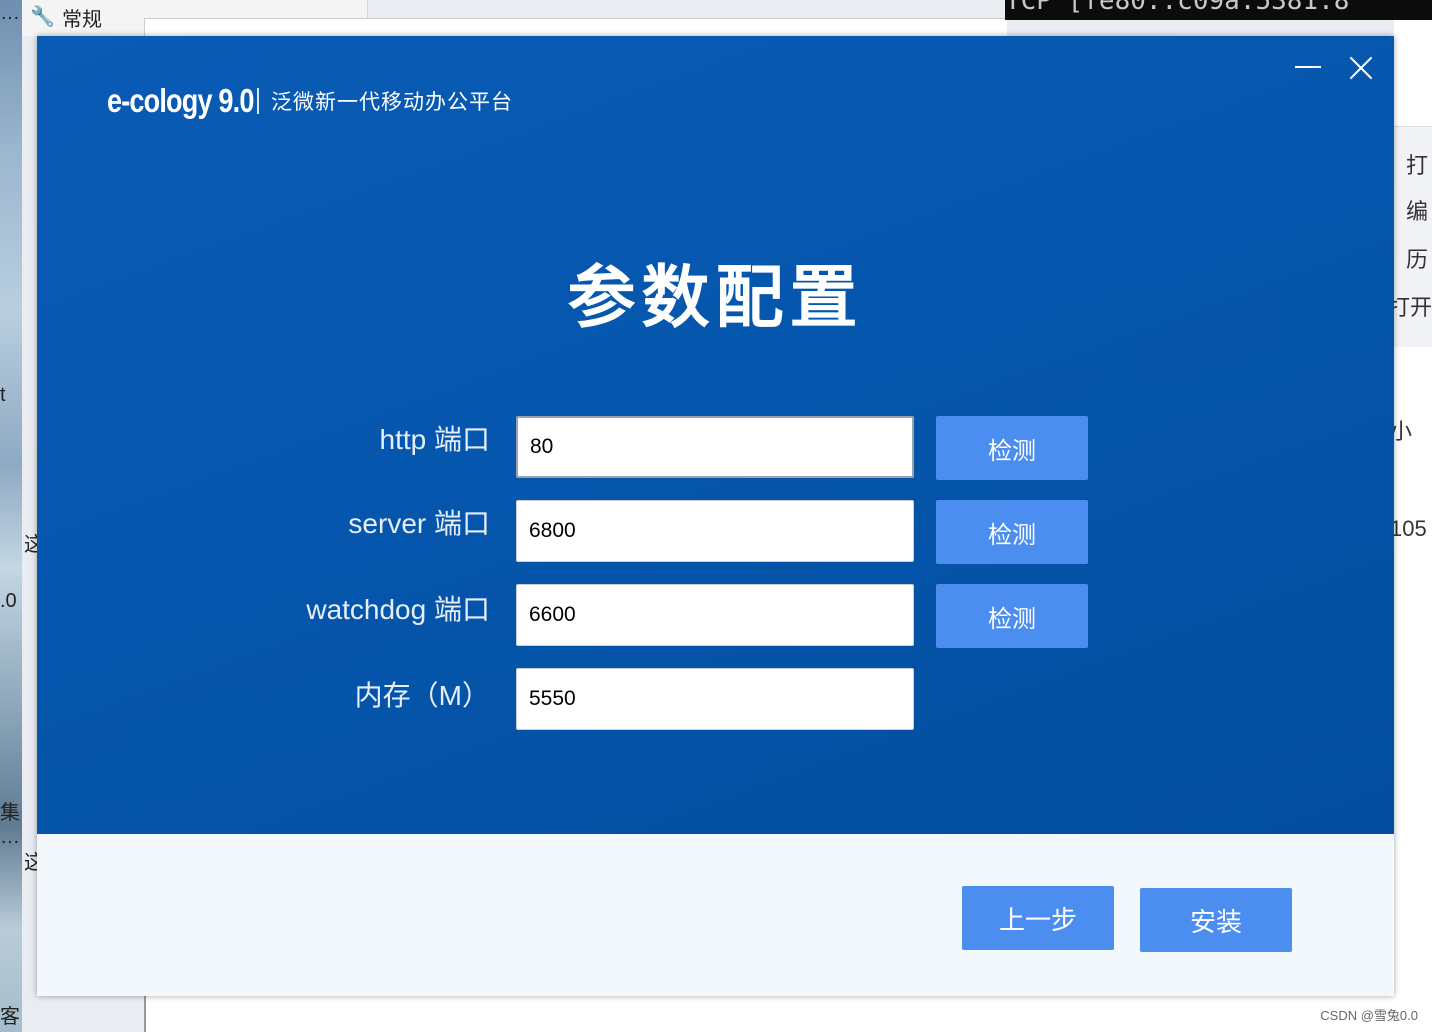 The height and width of the screenshot is (1032, 1432). Describe the element at coordinates (3, 395) in the screenshot. I see `background-text: t` at that location.